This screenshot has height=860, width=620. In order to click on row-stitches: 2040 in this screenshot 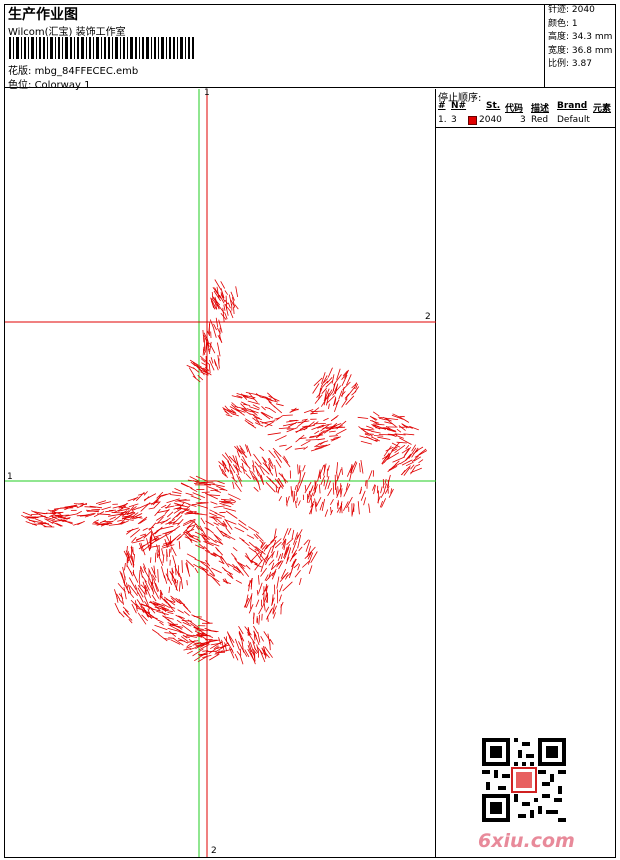, I will do `click(490, 120)`.